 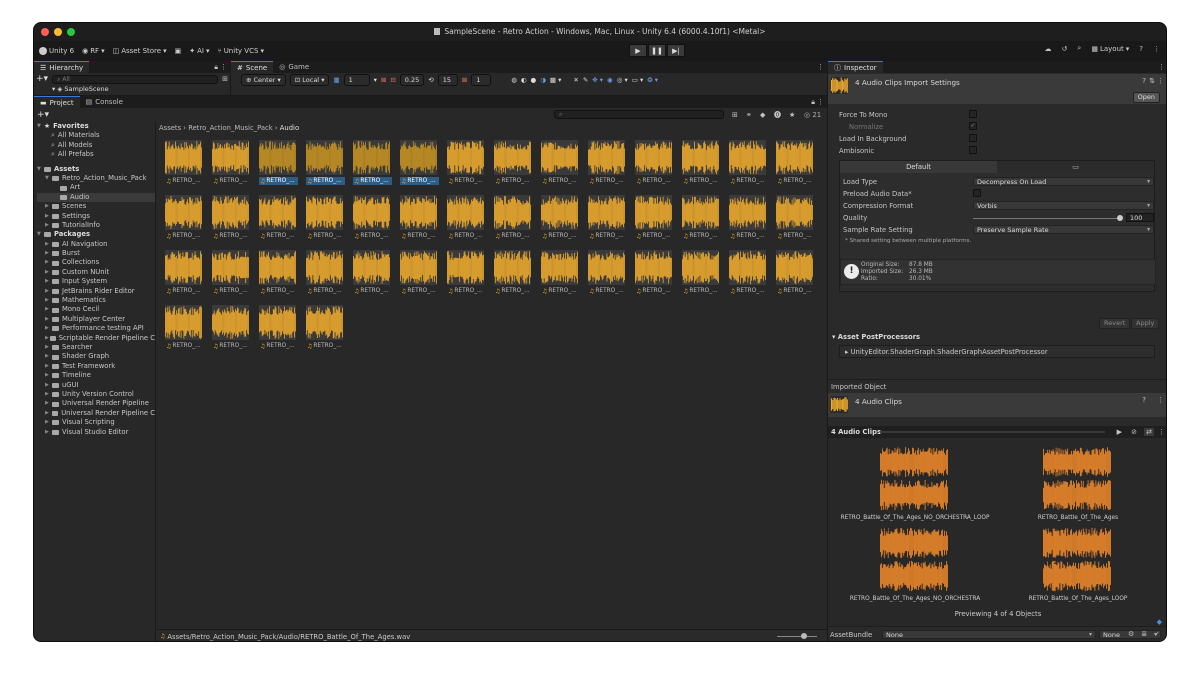 What do you see at coordinates (973, 150) in the screenshot?
I see `ambisonic-checkbox` at bounding box center [973, 150].